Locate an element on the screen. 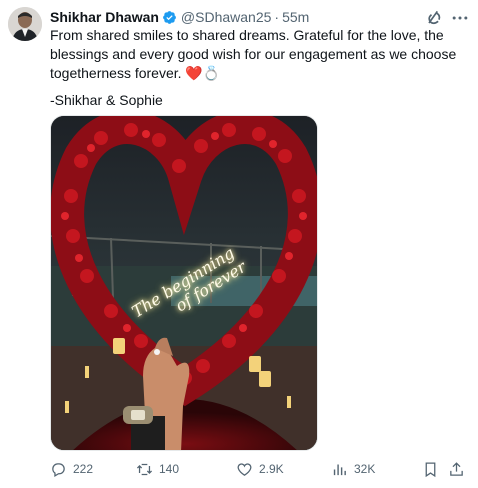 Image resolution: width=478 pixels, height=488 pixels. retweet-icon is located at coordinates (144, 469).